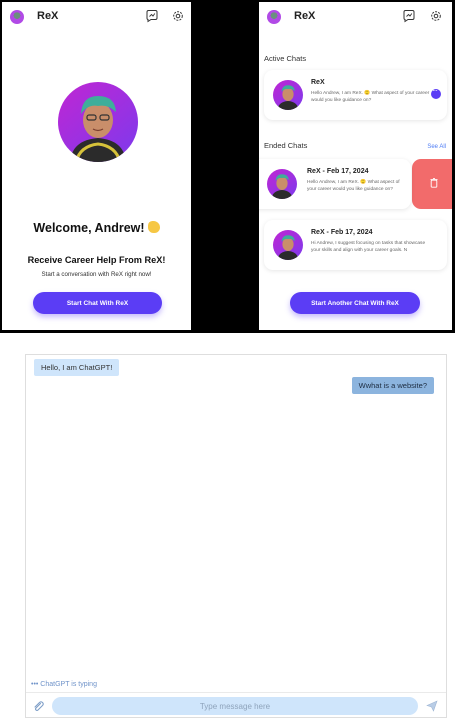 The height and width of the screenshot is (718, 455). What do you see at coordinates (97, 303) in the screenshot?
I see `start-chat-button: Start Chat With ReX` at bounding box center [97, 303].